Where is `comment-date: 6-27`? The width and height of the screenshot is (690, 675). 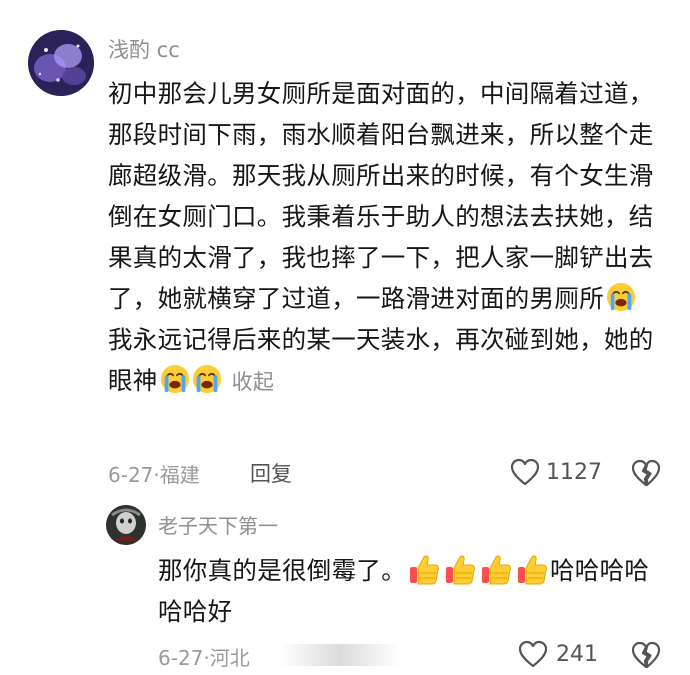 comment-date: 6-27 is located at coordinates (131, 475).